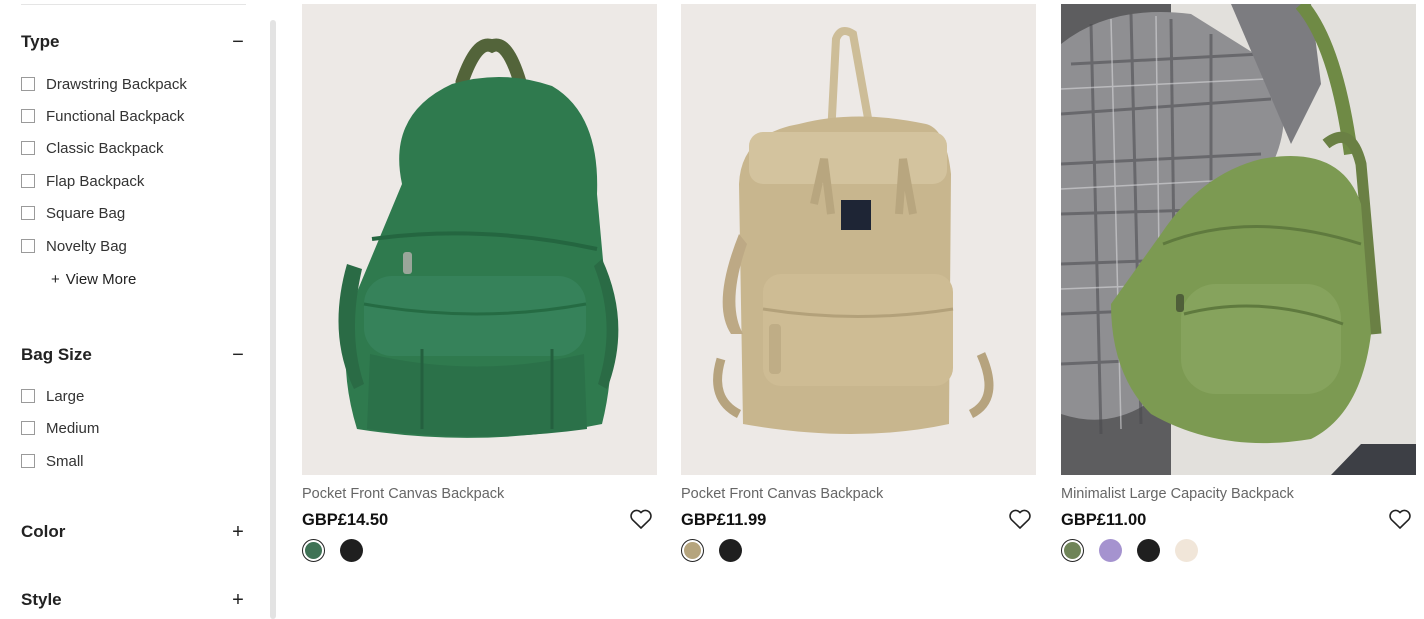 The height and width of the screenshot is (619, 1424). I want to click on filter-option-square-bag: Square Bag, so click(73, 213).